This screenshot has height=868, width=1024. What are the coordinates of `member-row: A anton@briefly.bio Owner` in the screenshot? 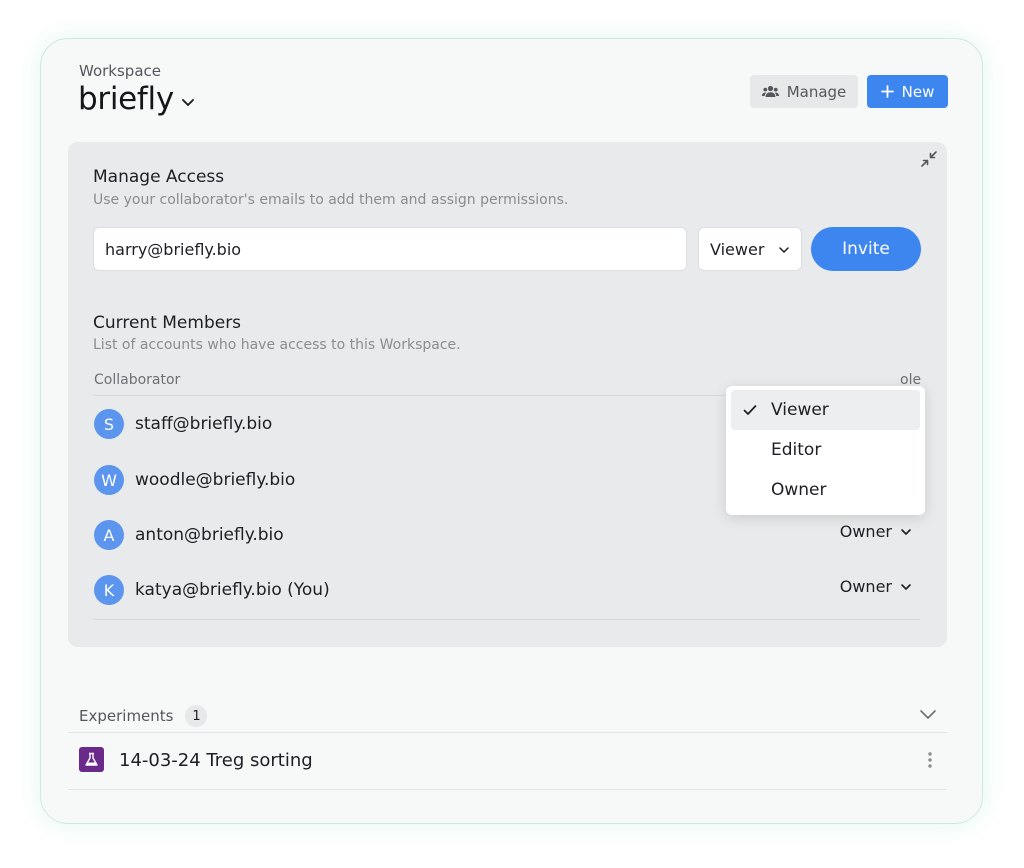 It's located at (506, 535).